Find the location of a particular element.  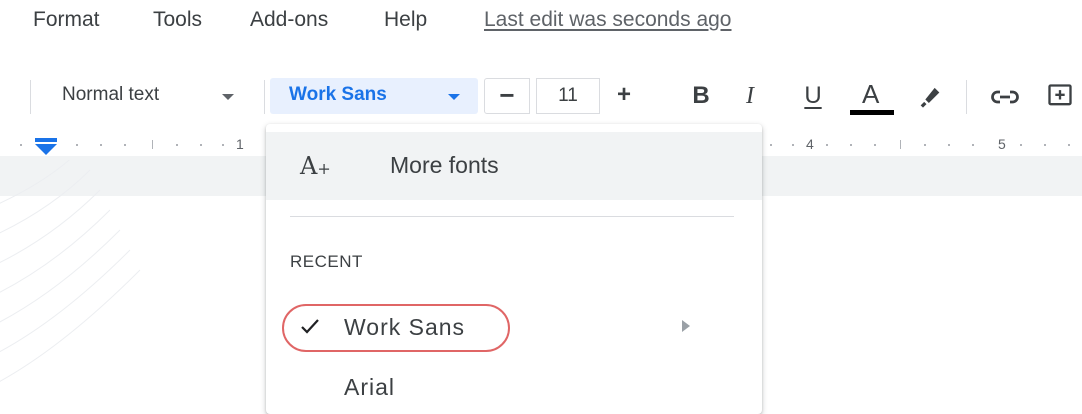

more-fonts-item: A+ More fonts is located at coordinates (514, 166).